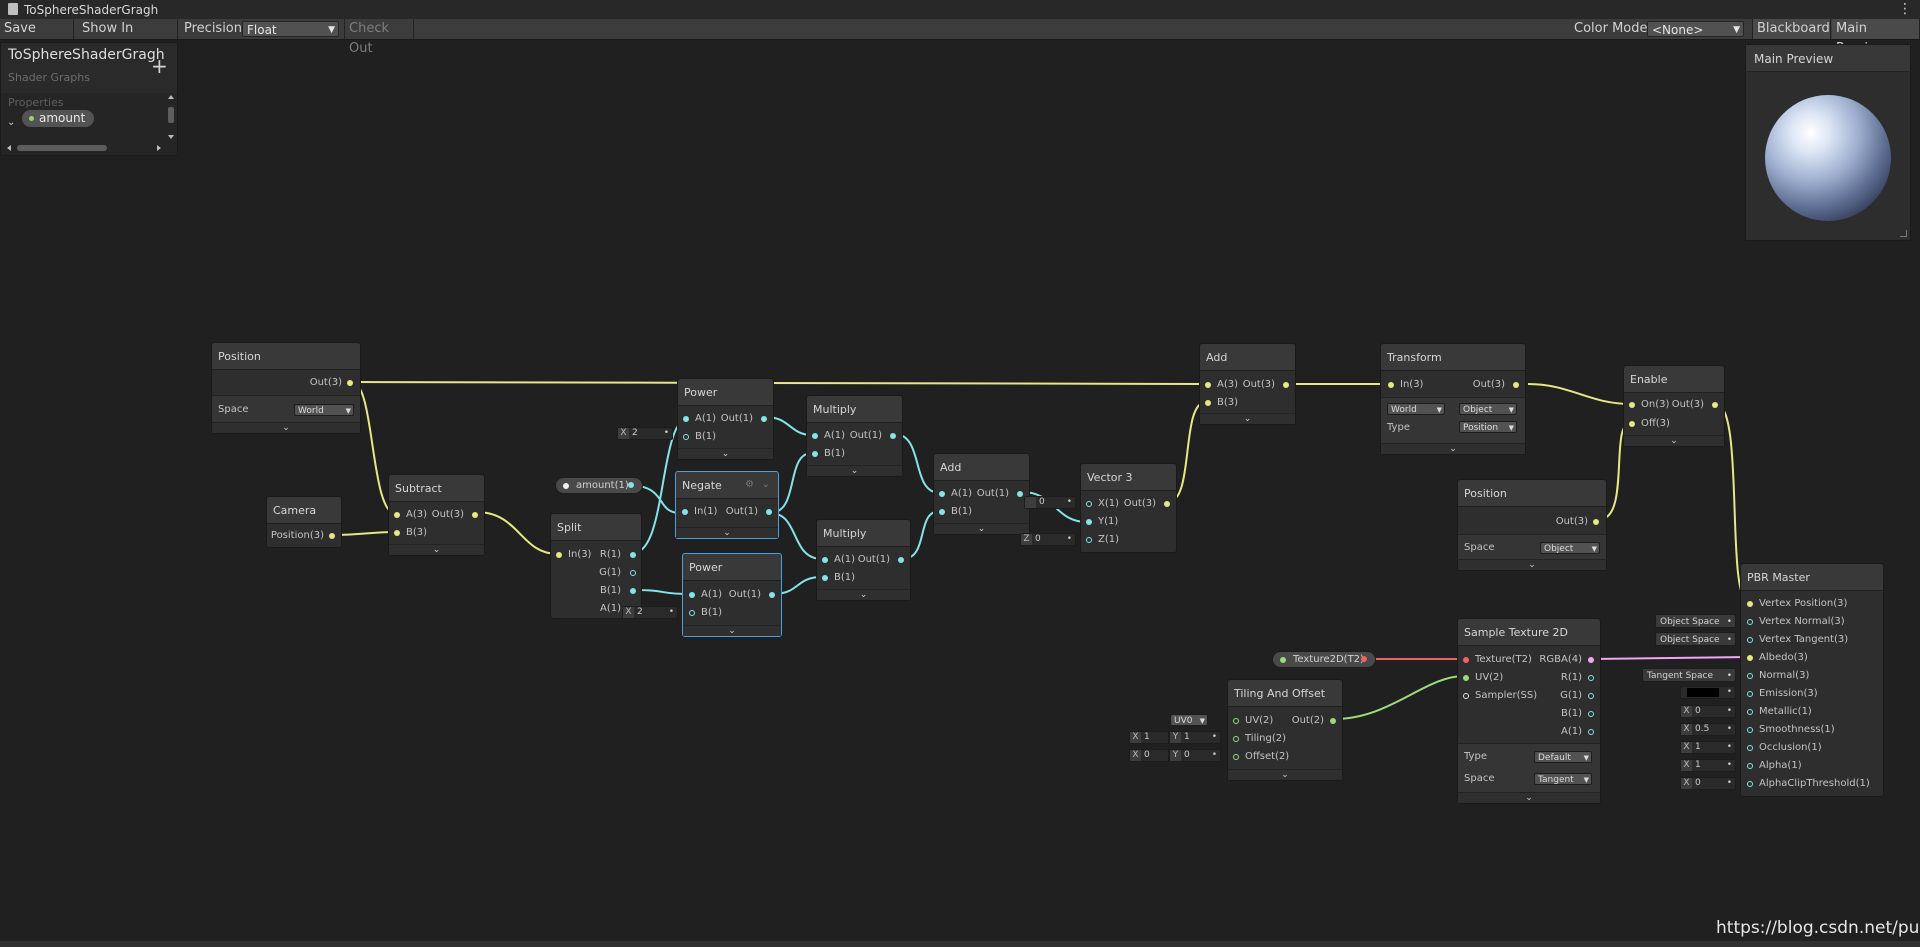 The image size is (1920, 947). I want to click on input-port-on, so click(1632, 405).